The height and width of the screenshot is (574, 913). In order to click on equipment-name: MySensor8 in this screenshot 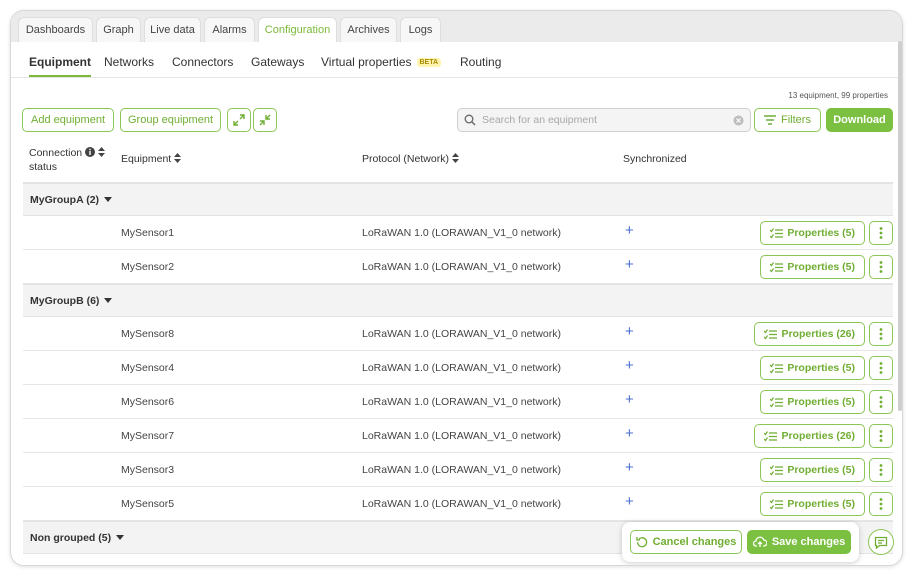, I will do `click(147, 334)`.